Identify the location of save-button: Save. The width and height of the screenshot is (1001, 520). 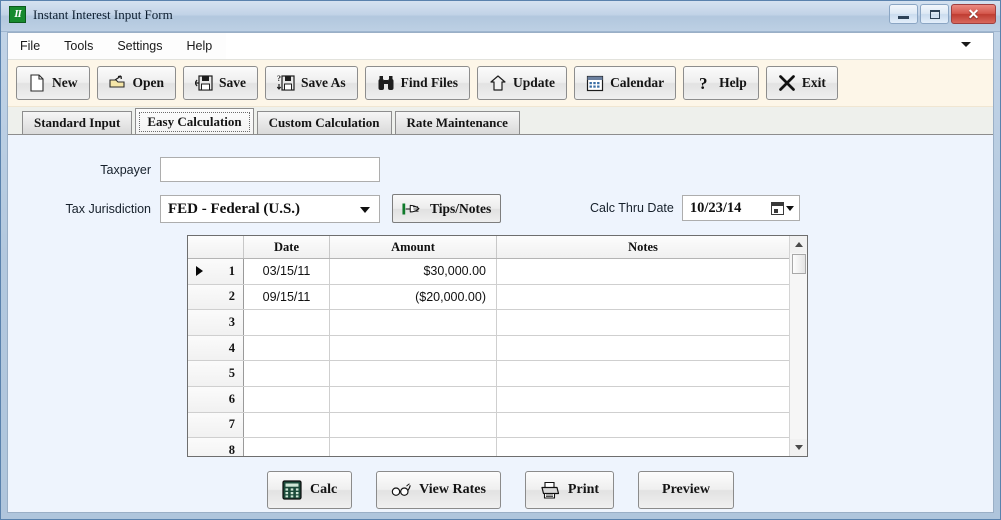
(221, 83).